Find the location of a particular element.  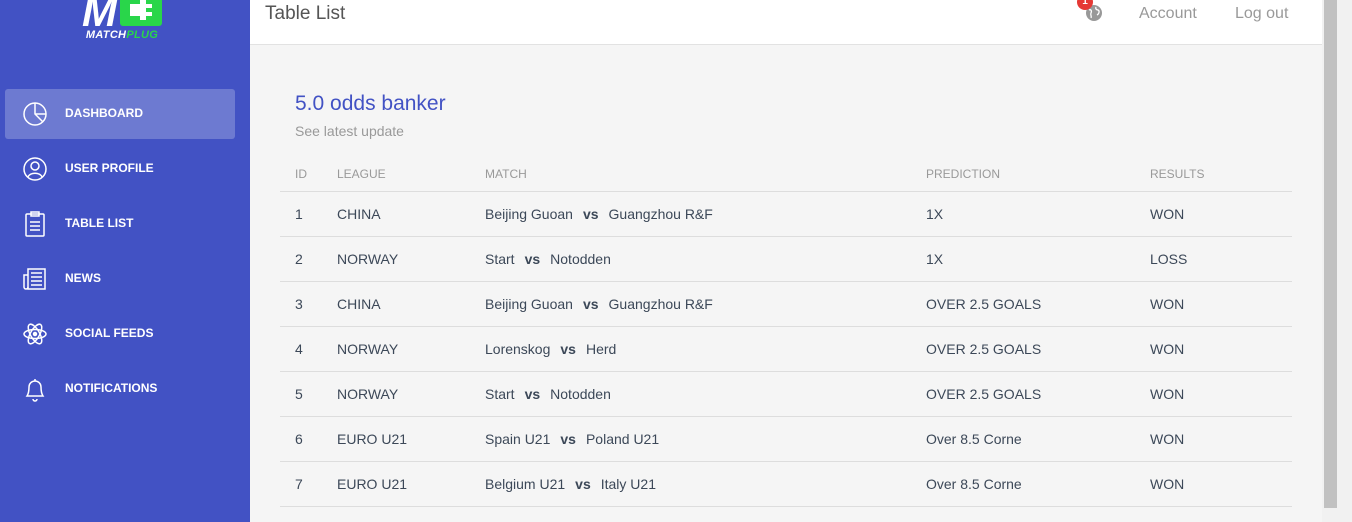

plug-logo-icon: M is located at coordinates (122, 16).